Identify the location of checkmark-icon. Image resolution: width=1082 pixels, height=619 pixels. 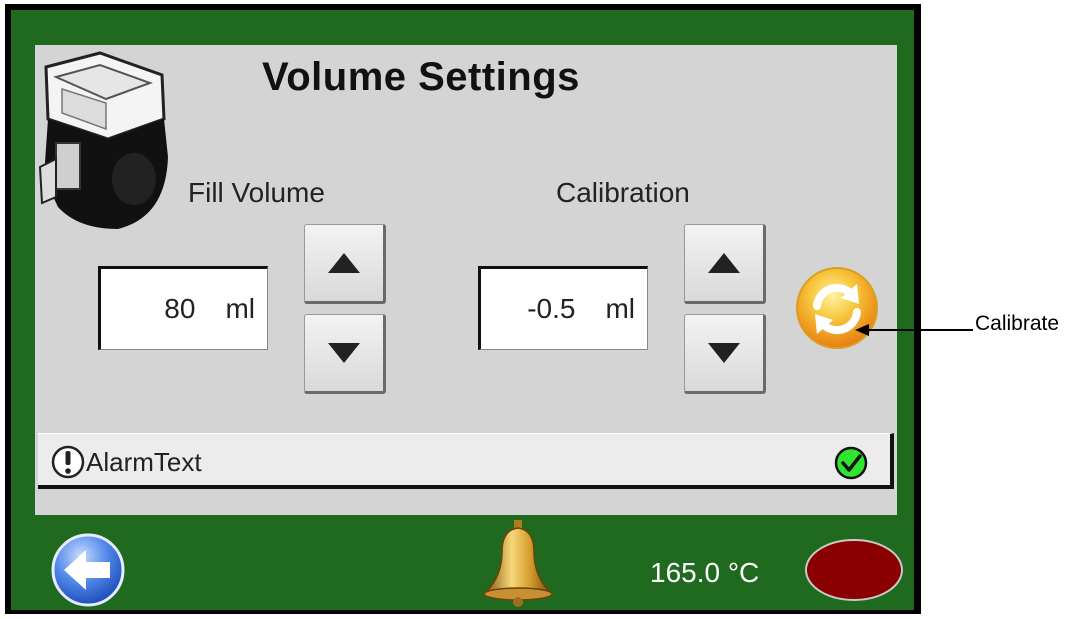
(851, 463).